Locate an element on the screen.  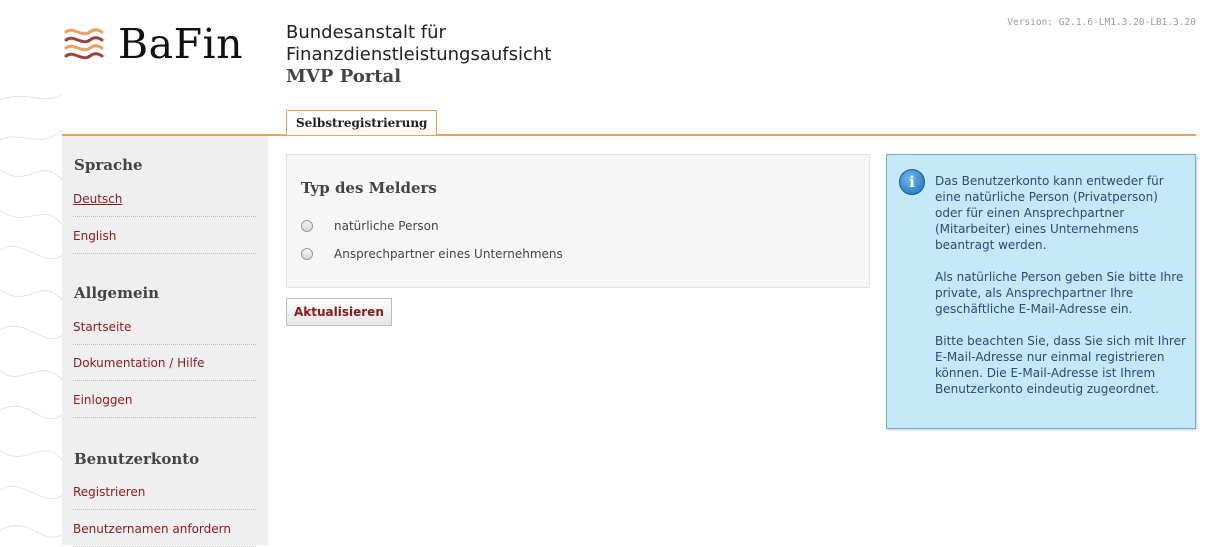
sidebar-heading-allgemein: Allgemein is located at coordinates (117, 293).